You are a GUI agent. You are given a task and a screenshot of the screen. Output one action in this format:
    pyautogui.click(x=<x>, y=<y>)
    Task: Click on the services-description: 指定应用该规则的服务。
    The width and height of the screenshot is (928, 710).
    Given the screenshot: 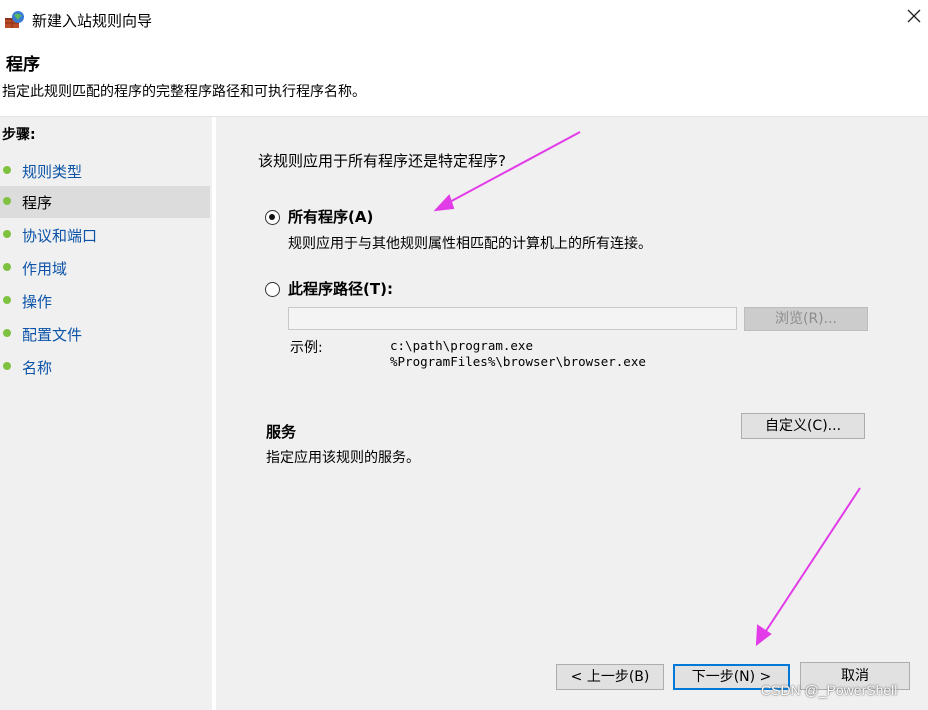 What is the action you would take?
    pyautogui.click(x=343, y=458)
    